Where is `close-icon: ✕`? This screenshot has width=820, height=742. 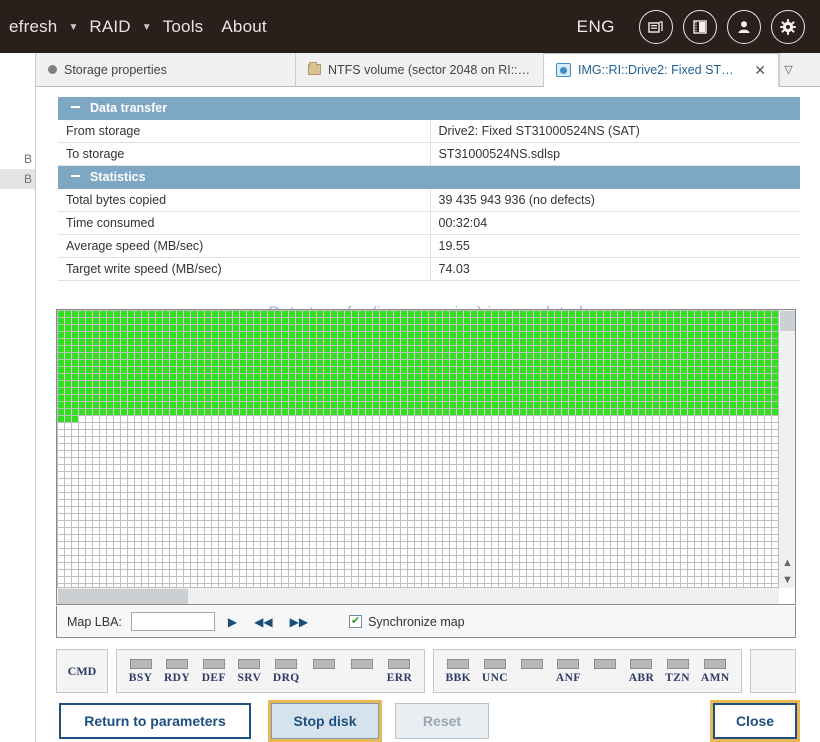 close-icon: ✕ is located at coordinates (756, 70).